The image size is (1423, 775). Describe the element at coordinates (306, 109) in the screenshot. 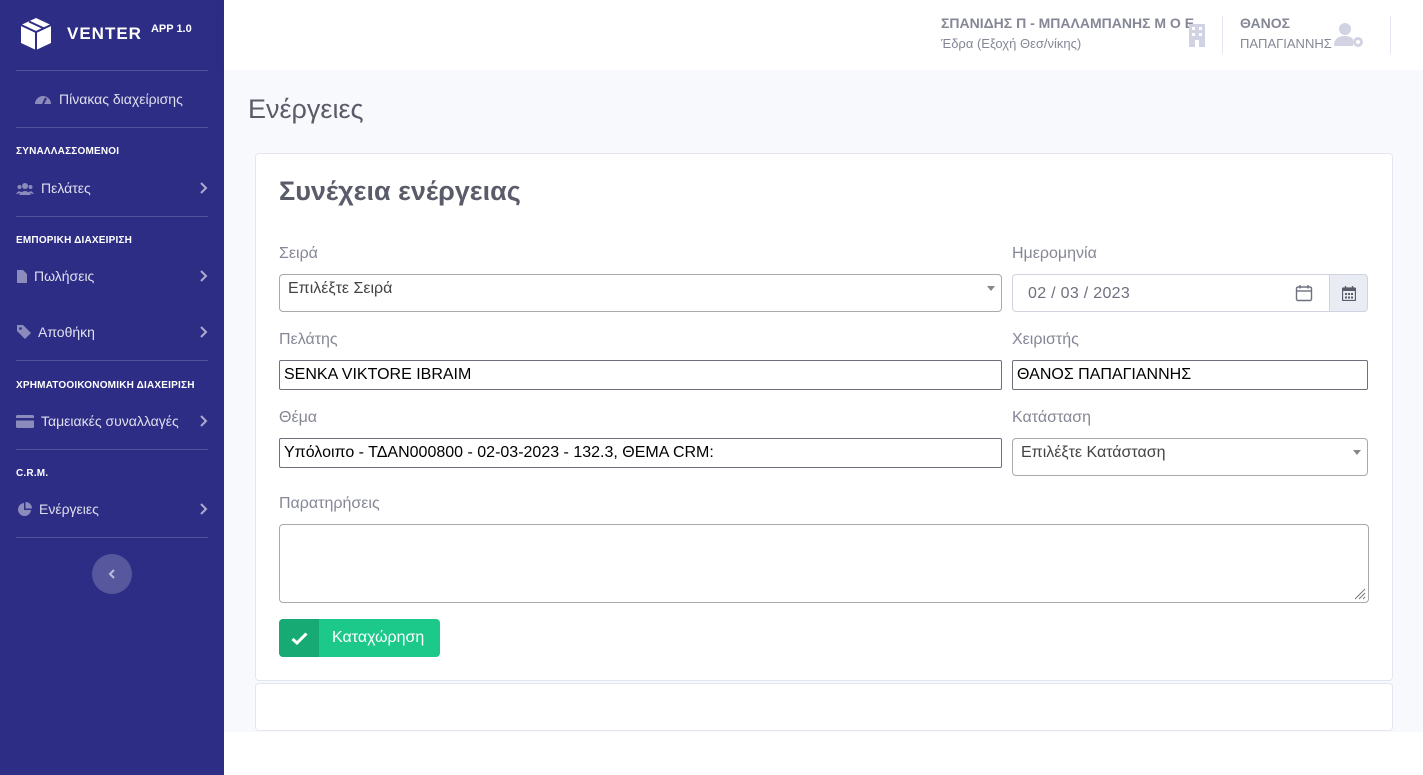

I see `page-title: Ενέργειες` at that location.